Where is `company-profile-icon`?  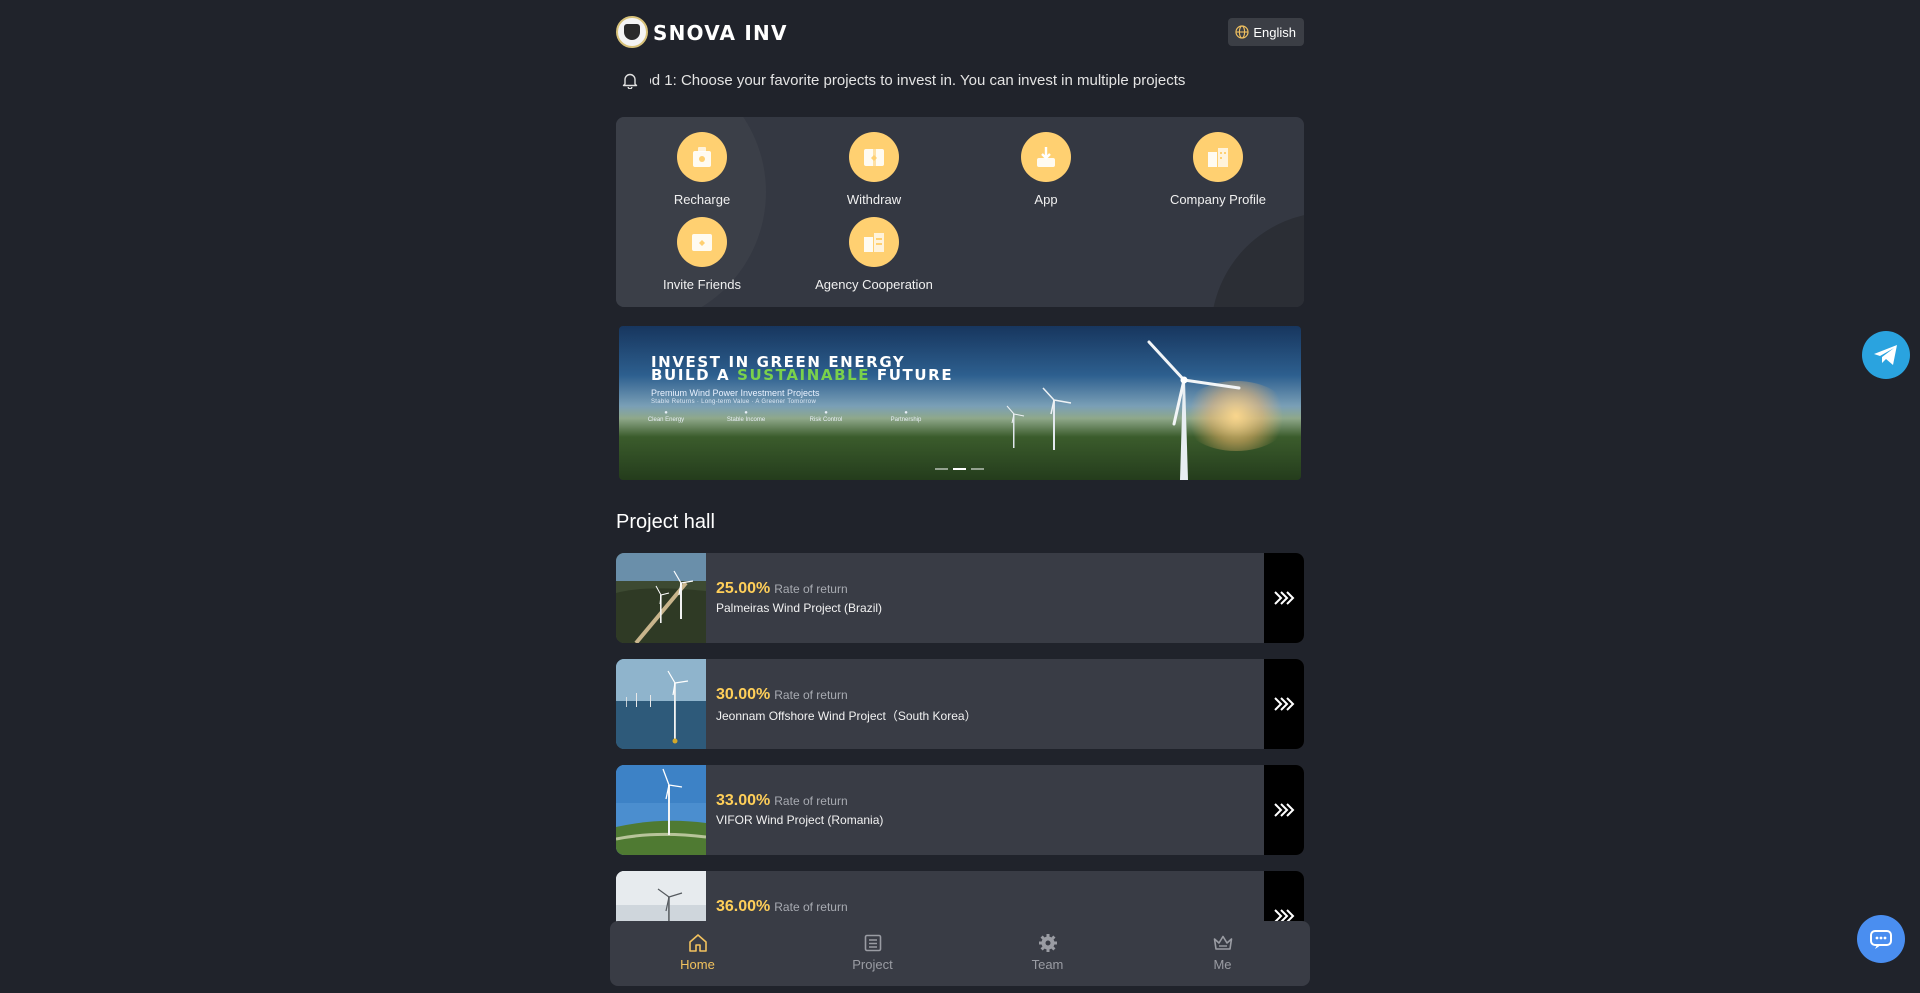
company-profile-icon is located at coordinates (1218, 157).